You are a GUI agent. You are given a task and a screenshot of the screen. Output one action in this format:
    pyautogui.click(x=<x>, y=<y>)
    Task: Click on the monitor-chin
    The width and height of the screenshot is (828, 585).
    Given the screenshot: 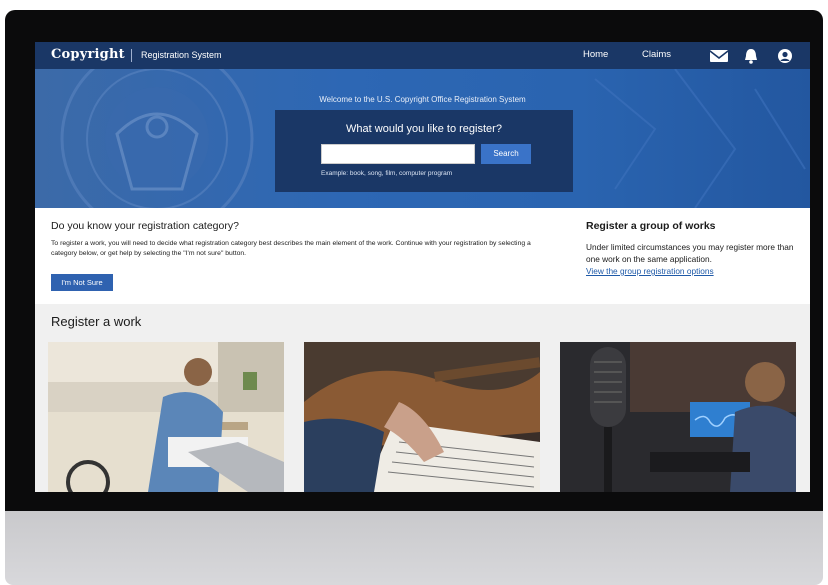 What is the action you would take?
    pyautogui.click(x=414, y=548)
    